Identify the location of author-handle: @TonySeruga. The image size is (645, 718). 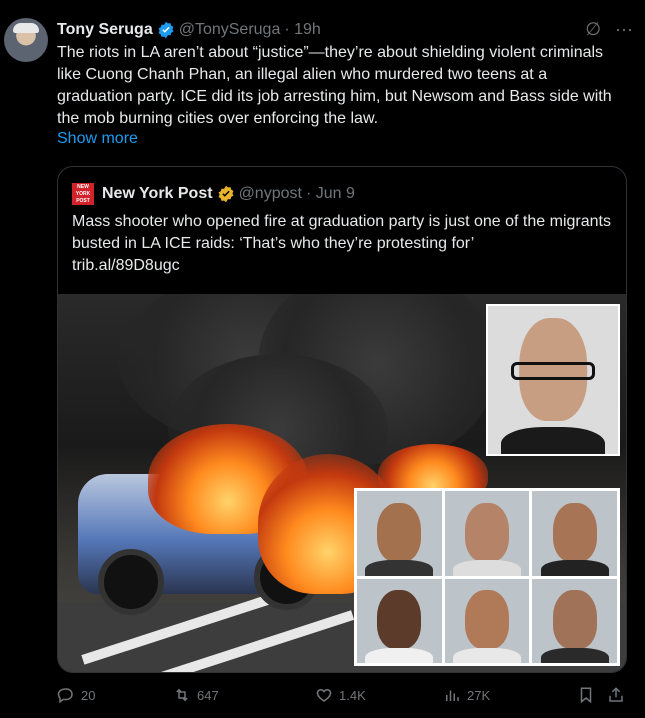
(230, 30).